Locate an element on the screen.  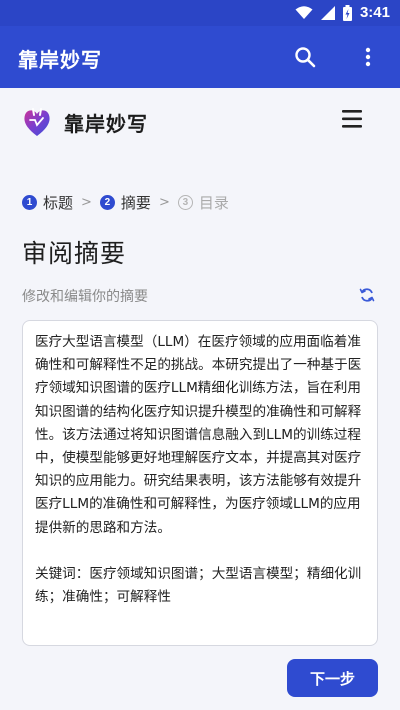
step-label: 目录 is located at coordinates (213, 202).